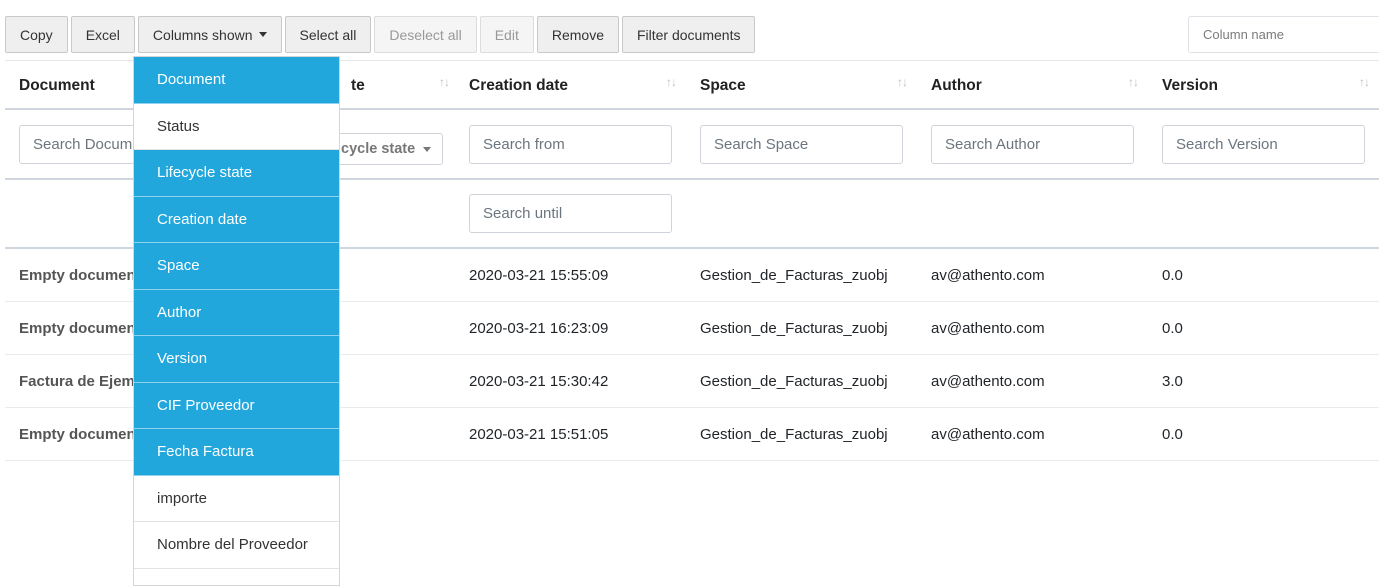 This screenshot has height=586, width=1379. Describe the element at coordinates (1032, 144) in the screenshot. I see `search-author-input` at that location.